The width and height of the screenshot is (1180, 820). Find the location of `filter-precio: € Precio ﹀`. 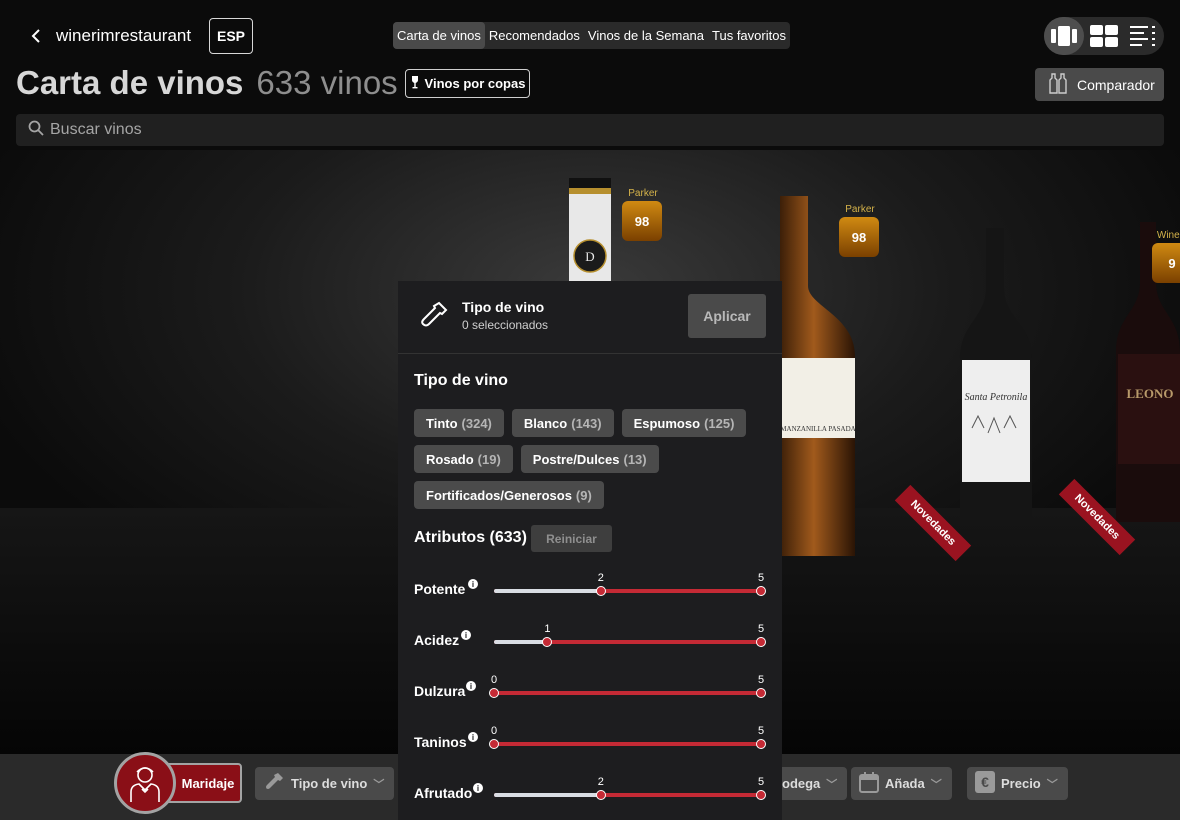

filter-precio: € Precio ﹀ is located at coordinates (1017, 783).